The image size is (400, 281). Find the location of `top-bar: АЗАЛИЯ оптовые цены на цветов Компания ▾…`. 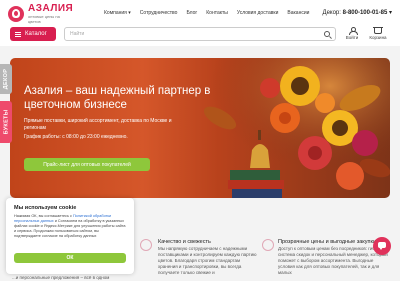

top-bar: АЗАЛИЯ оптовые цены на цветов Компания ▾… is located at coordinates (200, 12).